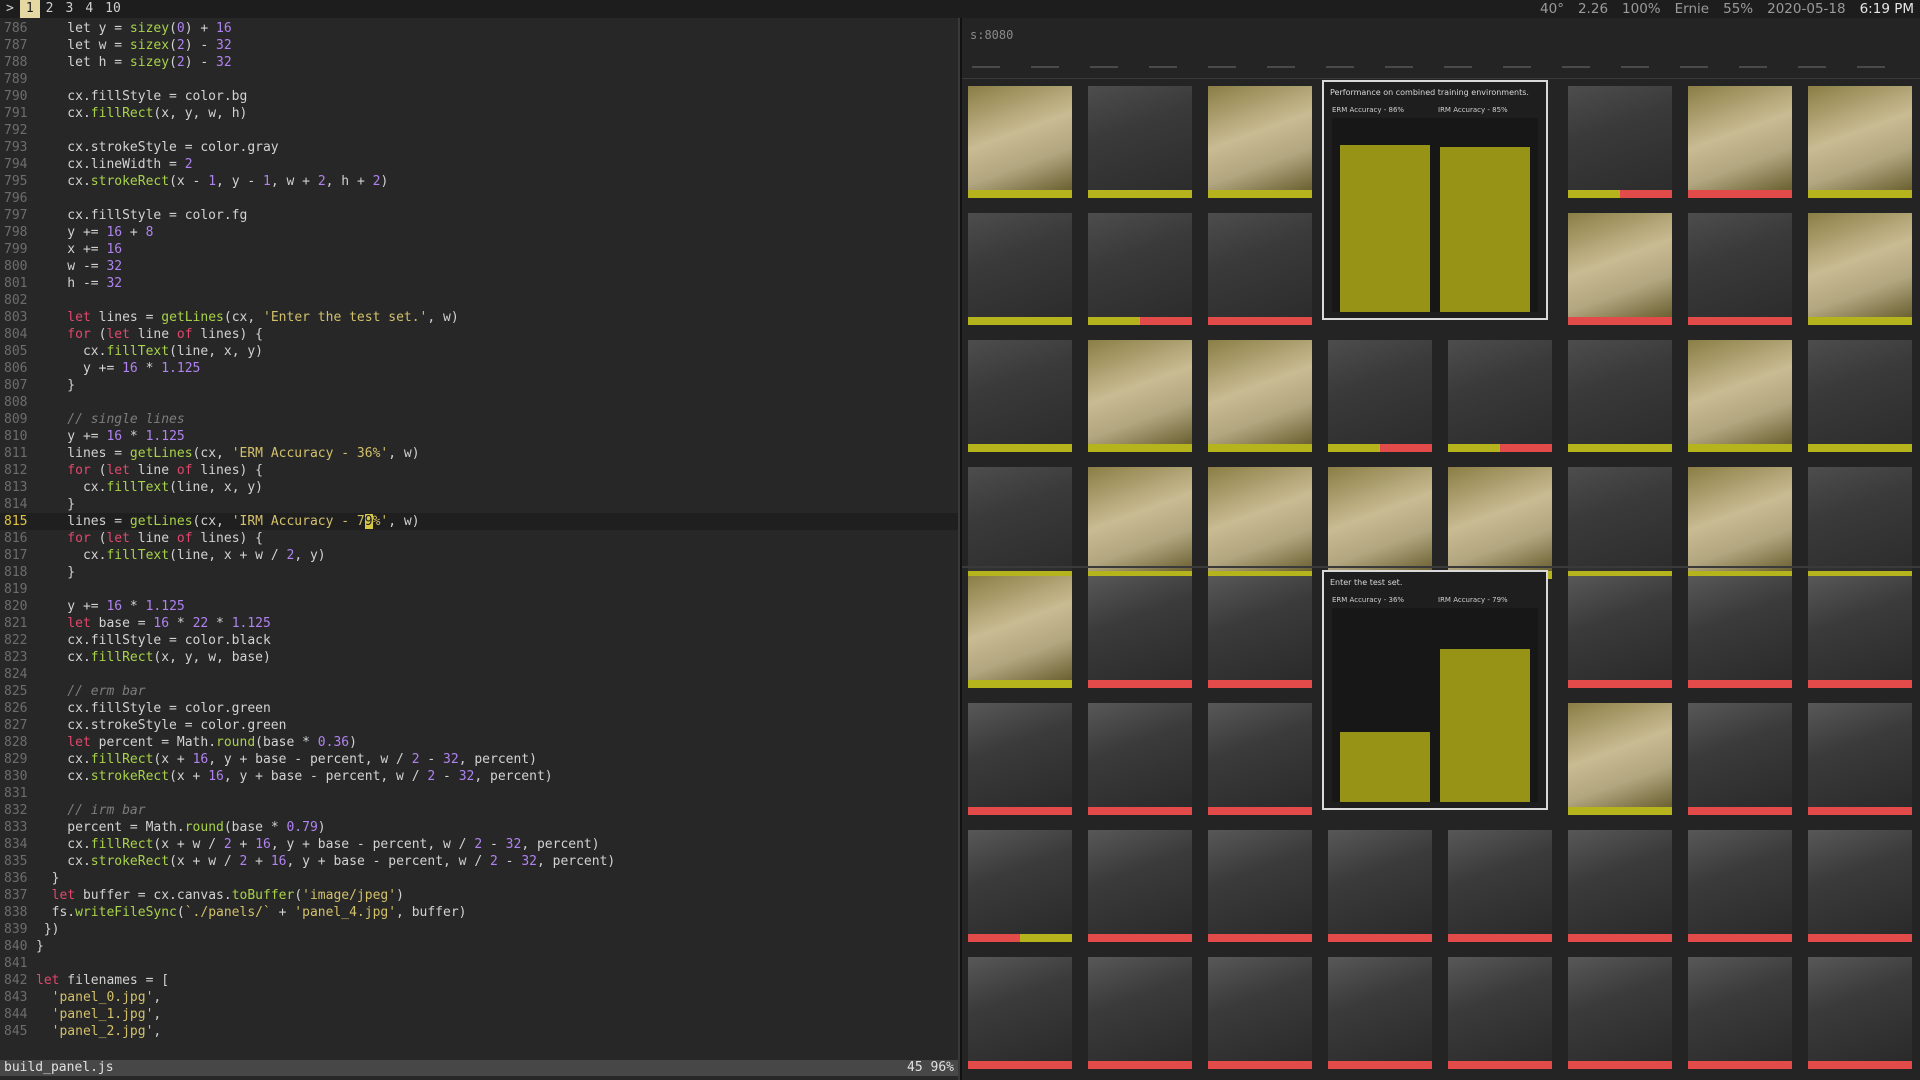 Image resolution: width=1920 pixels, height=1080 pixels. Describe the element at coordinates (479, 810) in the screenshot. I see `code-line: 832 // irm bar` at that location.